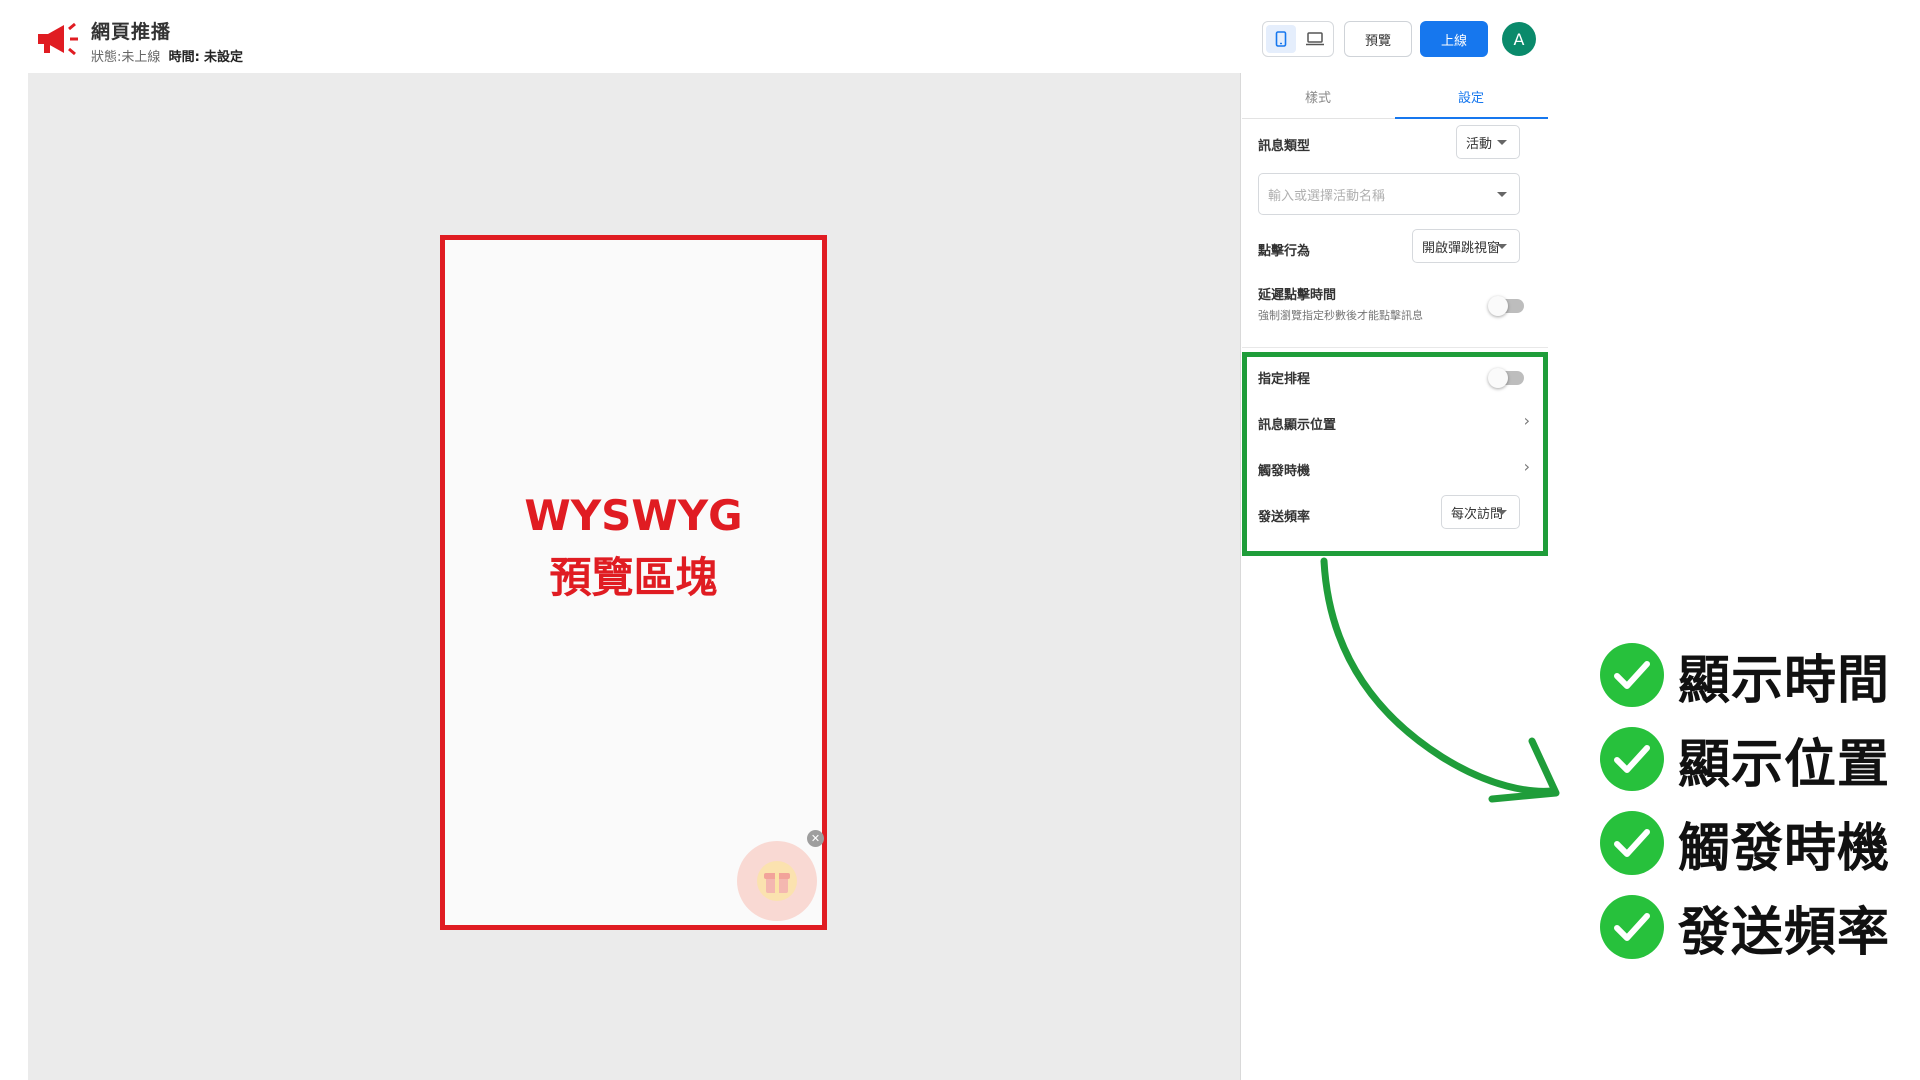 The height and width of the screenshot is (1080, 1920). Describe the element at coordinates (1479, 144) in the screenshot. I see `message-type-value: 活動` at that location.